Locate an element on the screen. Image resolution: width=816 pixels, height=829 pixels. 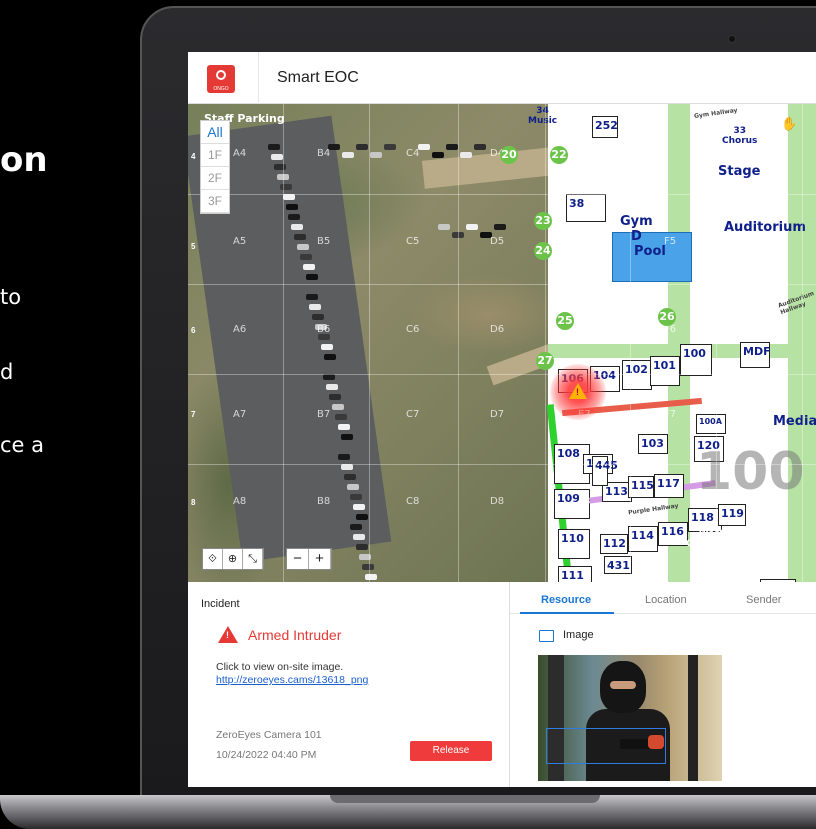
grid-cell-label: G4 is located at coordinates (755, 153).